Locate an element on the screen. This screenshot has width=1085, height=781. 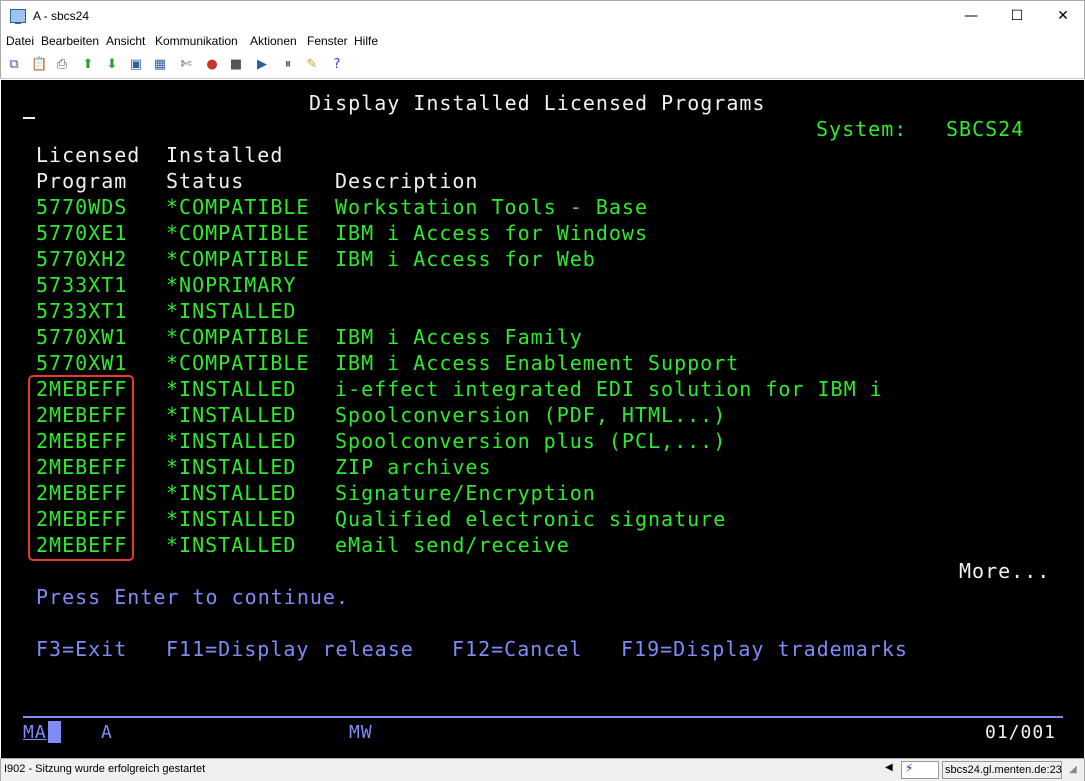
oia-divider is located at coordinates (543, 717).